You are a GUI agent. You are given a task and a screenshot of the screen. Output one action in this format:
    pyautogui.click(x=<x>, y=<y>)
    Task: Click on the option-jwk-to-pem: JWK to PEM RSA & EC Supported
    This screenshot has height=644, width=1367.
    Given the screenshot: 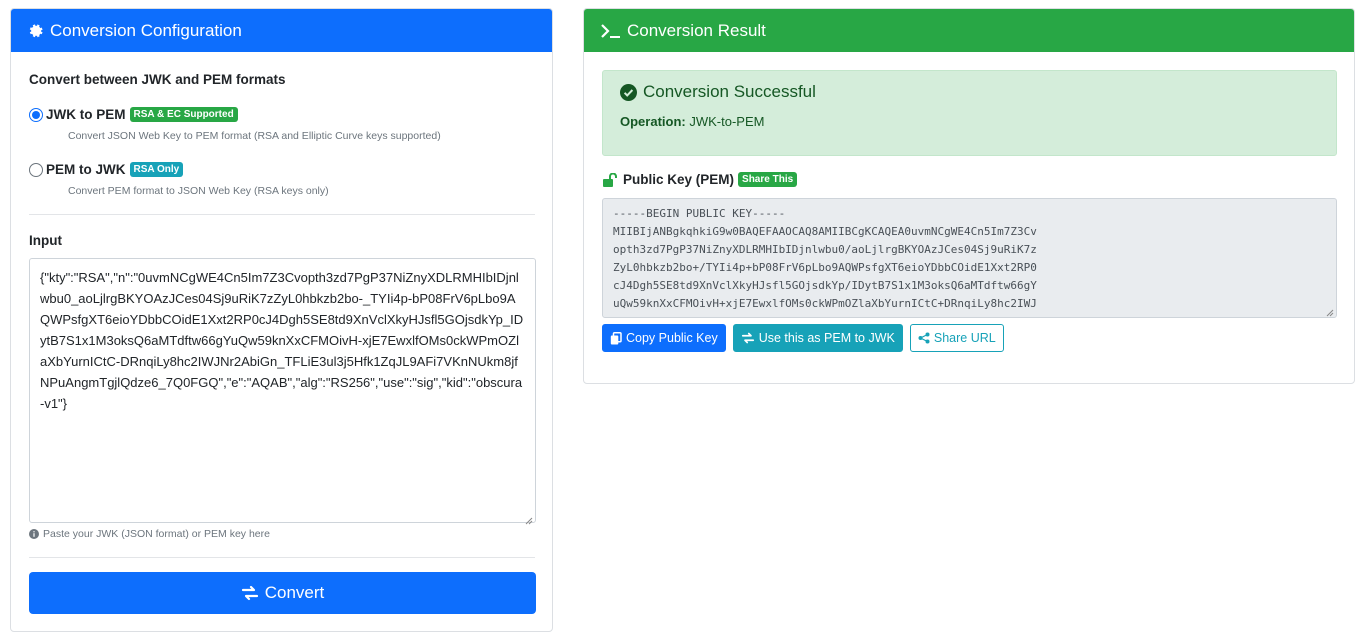 What is the action you would take?
    pyautogui.click(x=133, y=114)
    